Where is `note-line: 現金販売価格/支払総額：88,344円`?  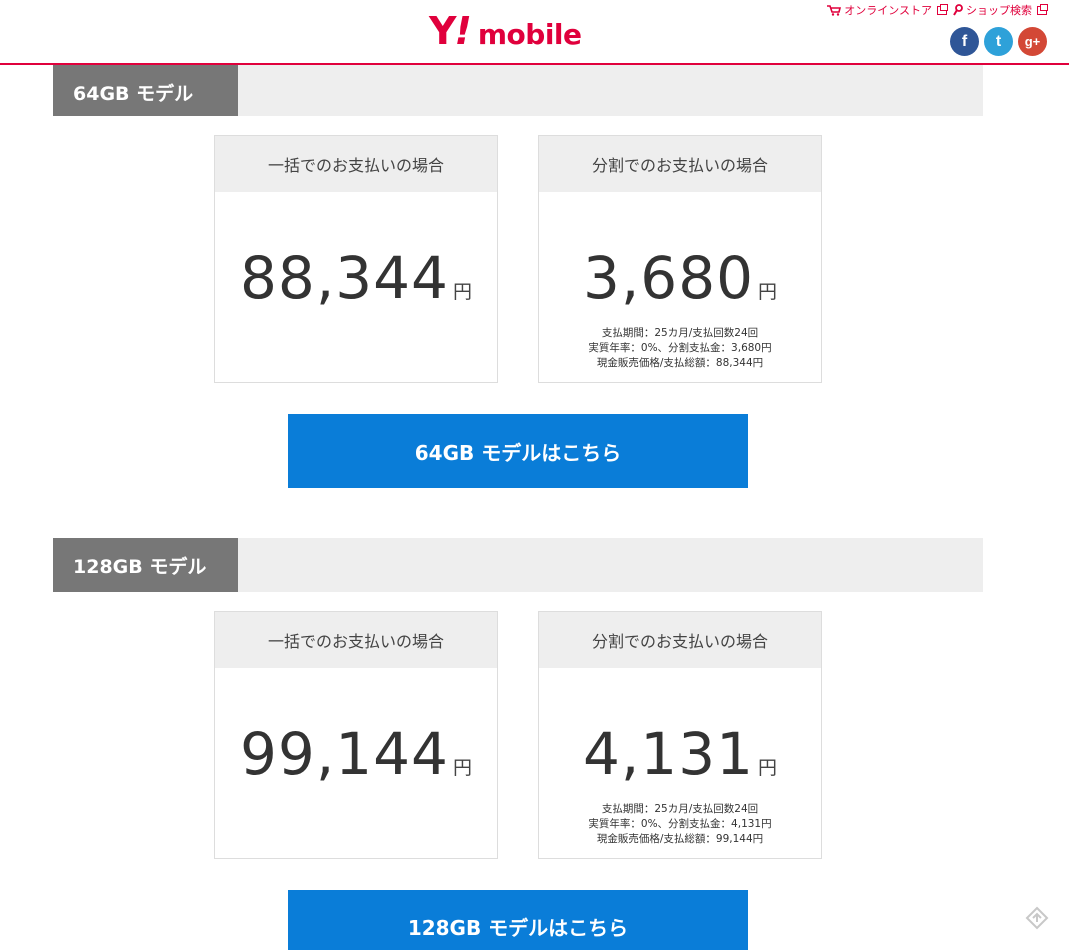
note-line: 現金販売価格/支払総額：88,344円 is located at coordinates (680, 363).